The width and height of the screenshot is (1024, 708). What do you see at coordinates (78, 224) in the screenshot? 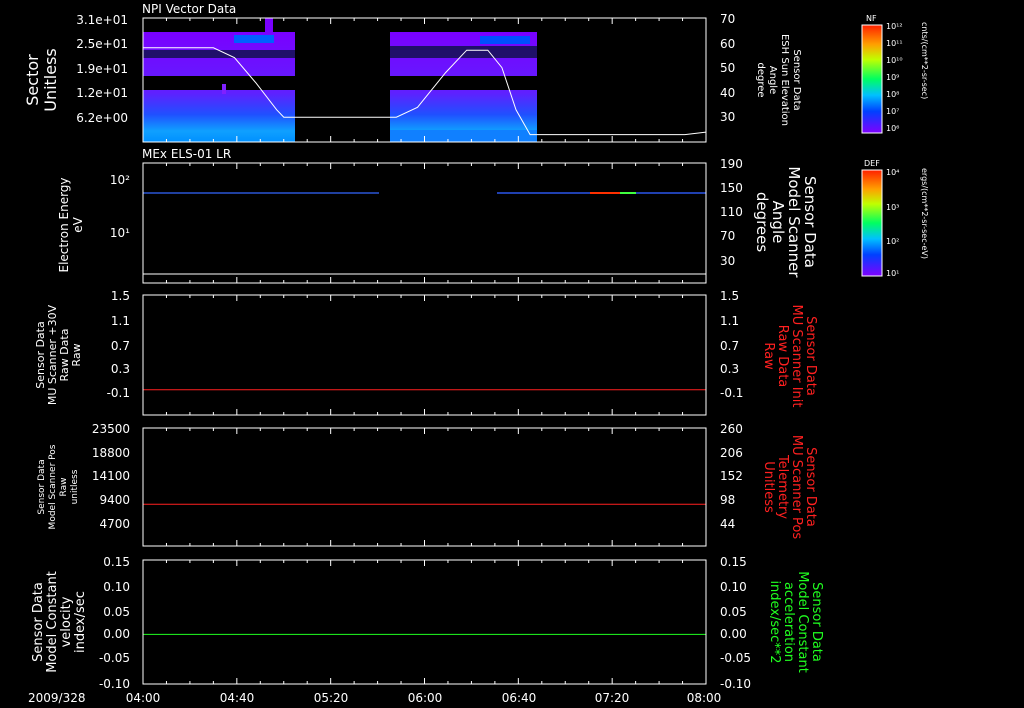
I see `axis-title-line: eV` at bounding box center [78, 224].